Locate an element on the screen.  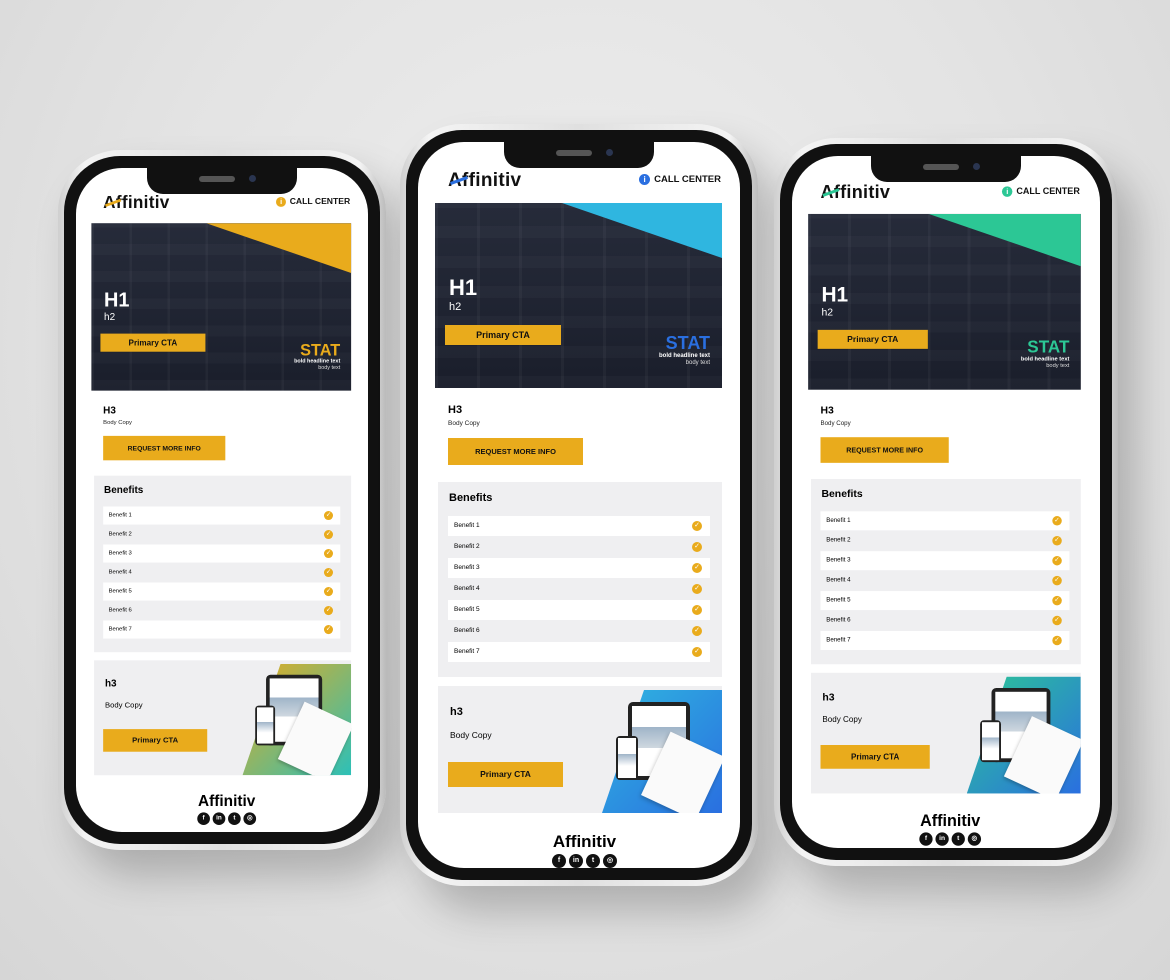
promo-panel: h3 Body Copy Primary CTA is located at coordinates (946, 733).